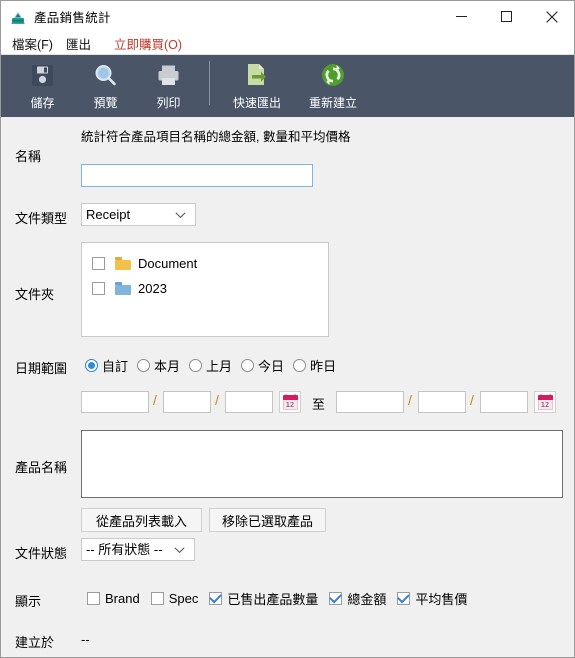  What do you see at coordinates (257, 75) in the screenshot?
I see `quick-export-icon` at bounding box center [257, 75].